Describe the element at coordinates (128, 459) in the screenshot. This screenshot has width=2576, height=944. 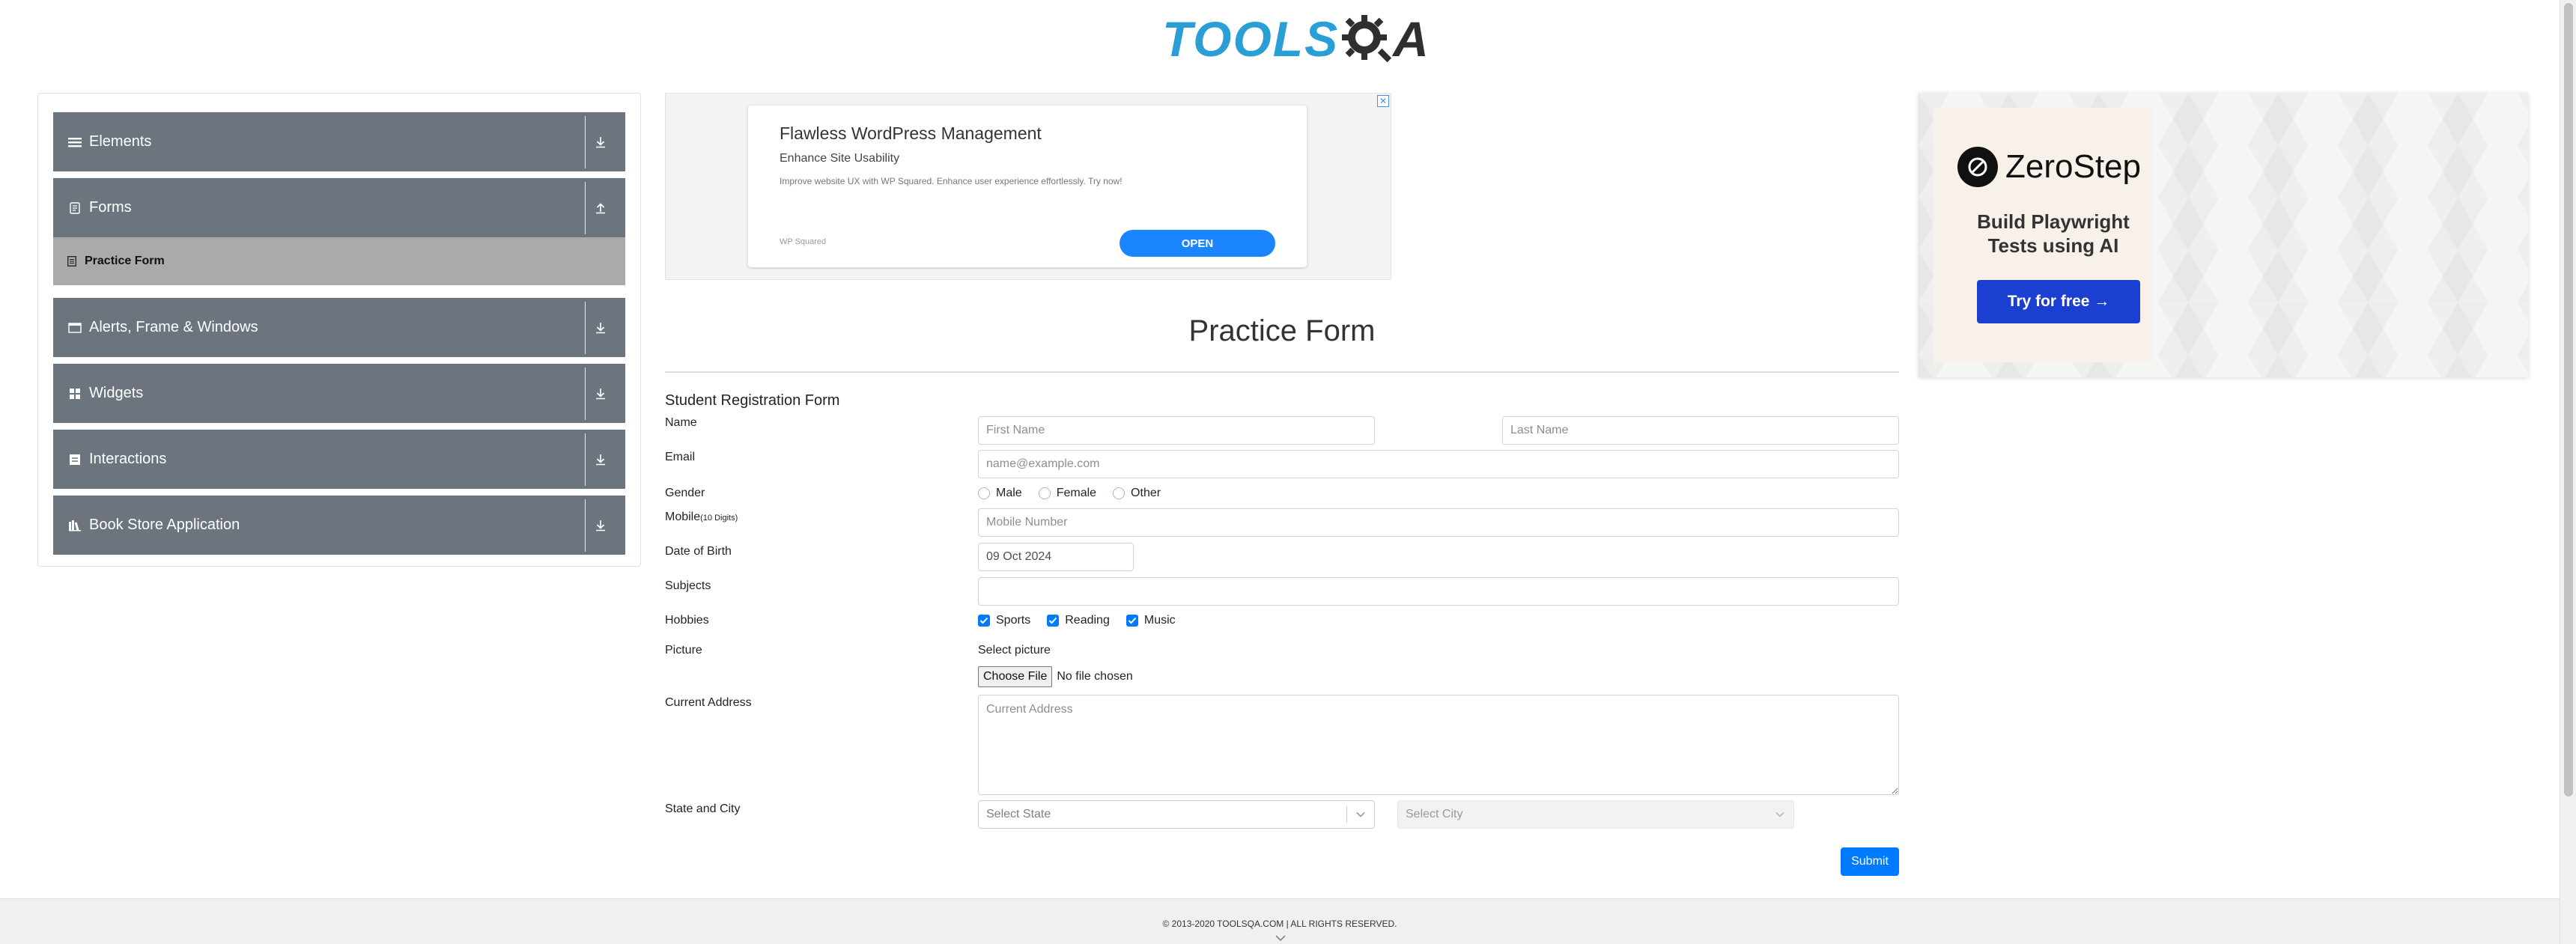
I see `sidebar-group-label: Interactions` at that location.